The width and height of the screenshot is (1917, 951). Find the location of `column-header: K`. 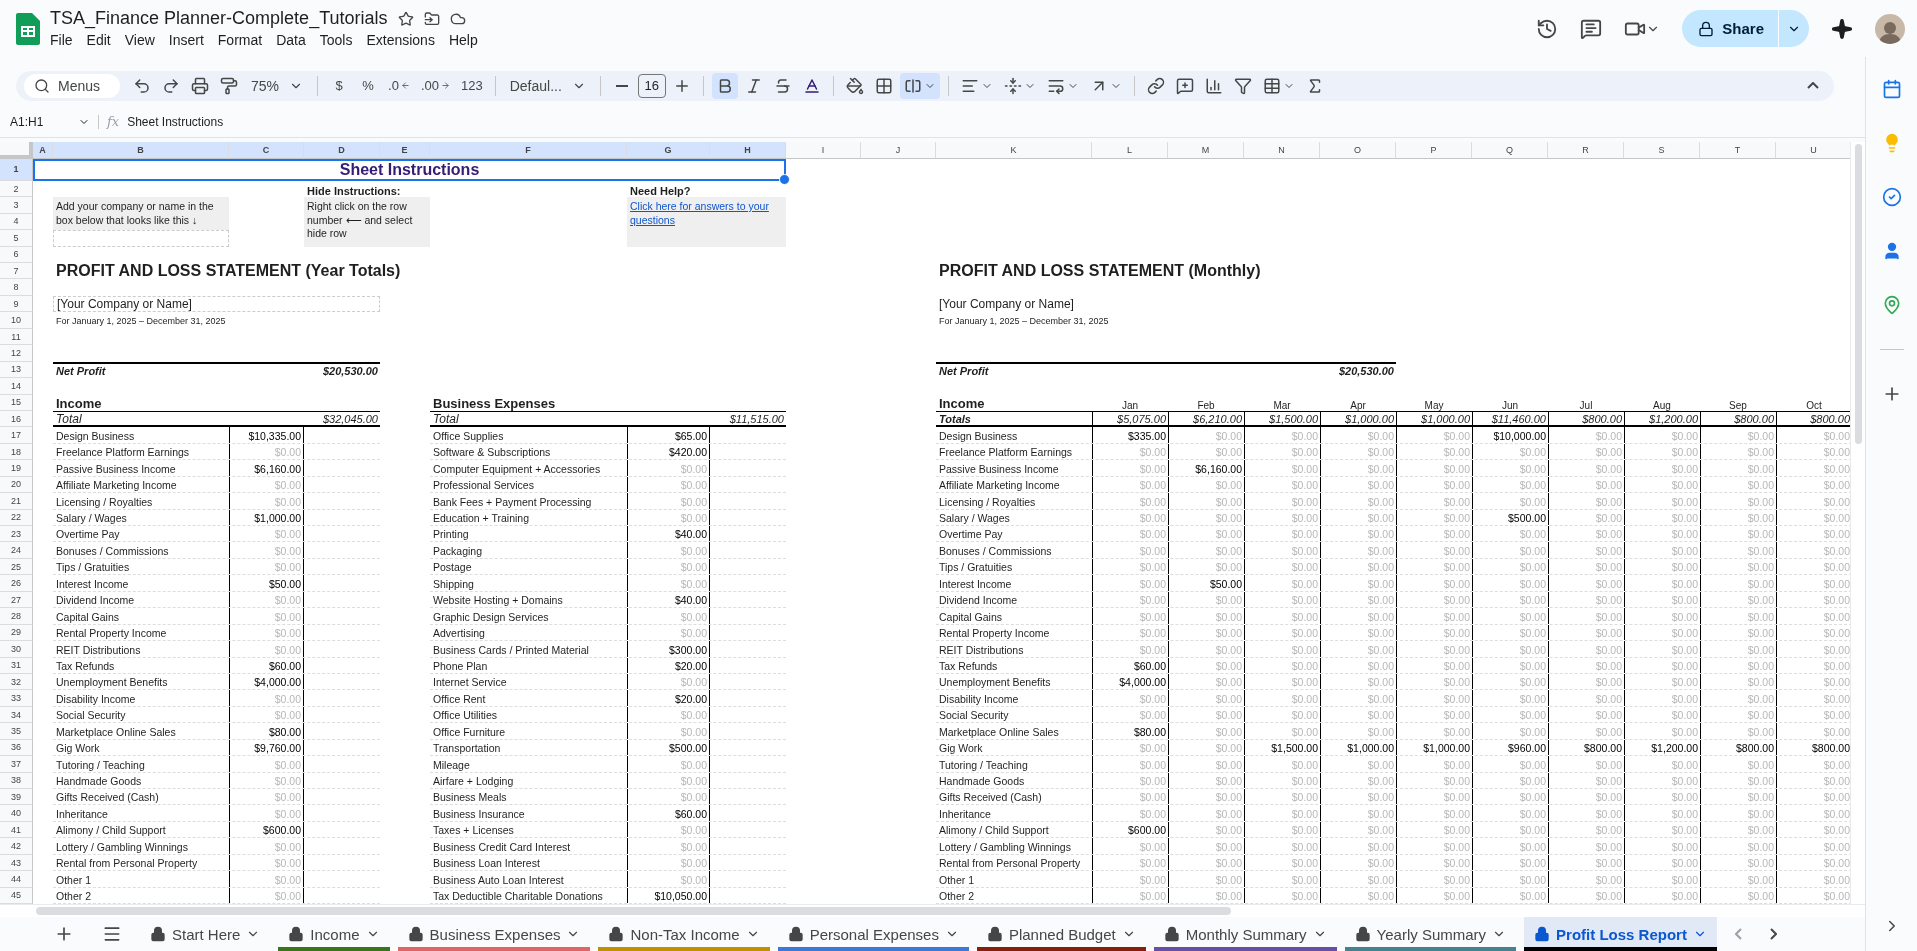

column-header: K is located at coordinates (1014, 150).